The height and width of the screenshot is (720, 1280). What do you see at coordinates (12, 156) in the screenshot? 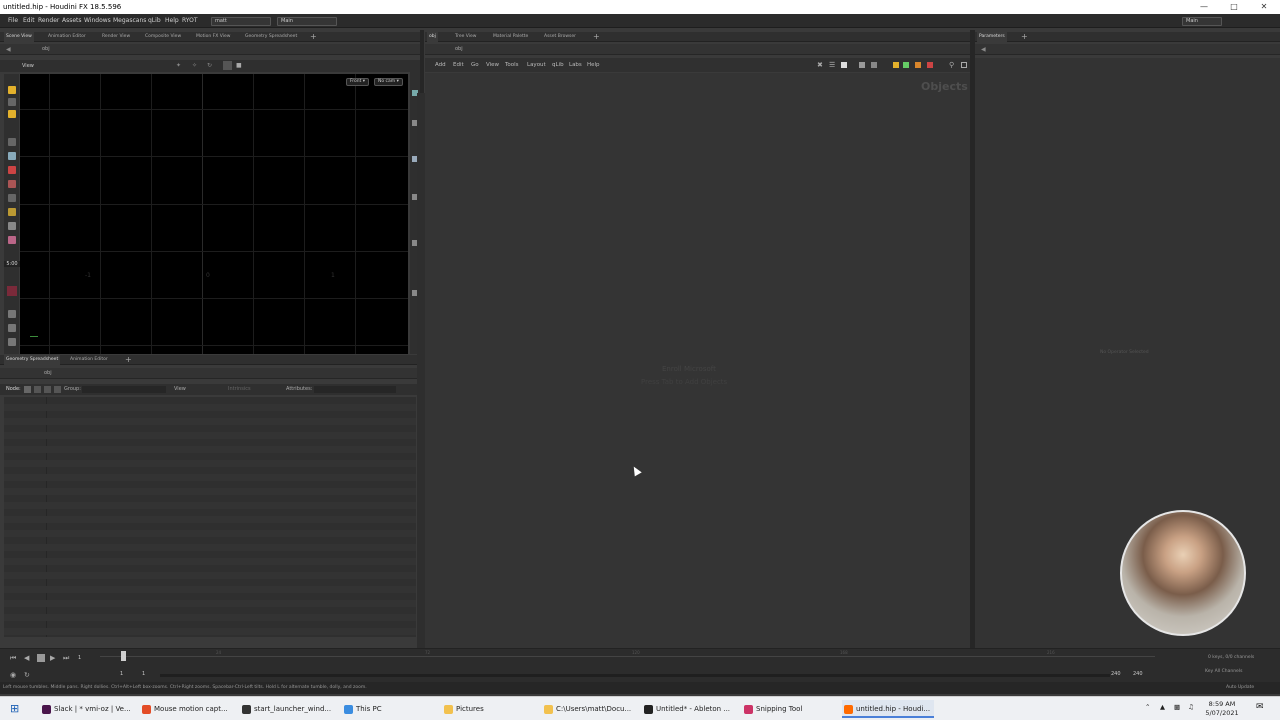
I see `lock-icon` at bounding box center [12, 156].